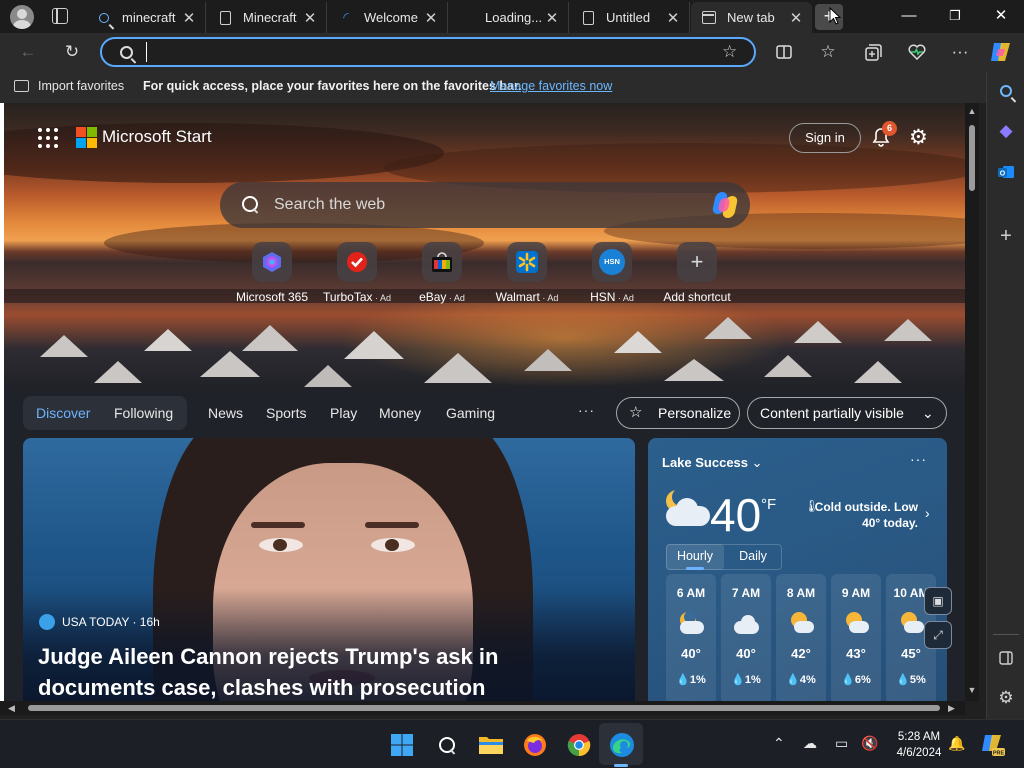 This screenshot has height=768, width=1024. I want to click on start-button, so click(402, 745).